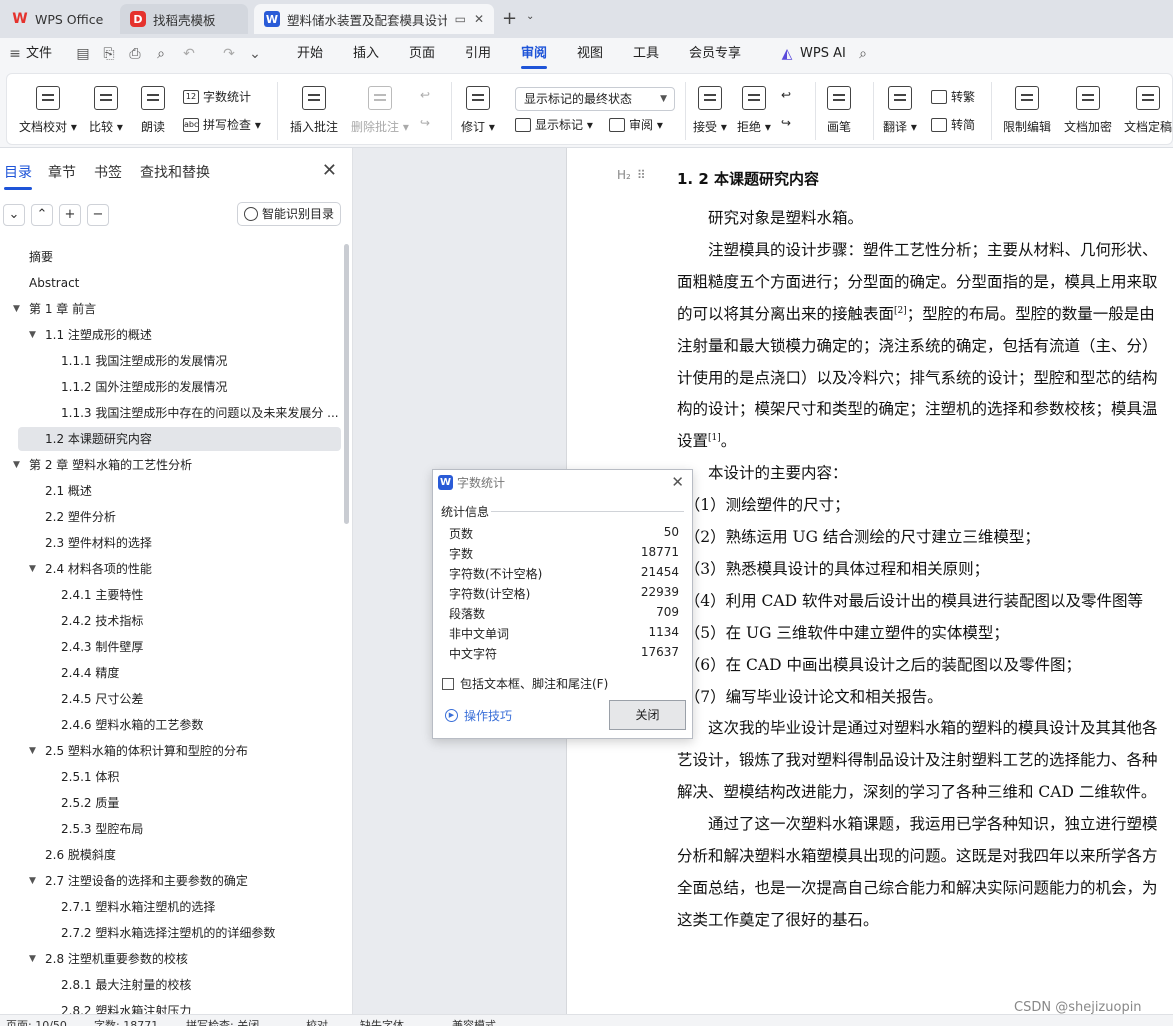 The image size is (1173, 1026). Describe the element at coordinates (534, 54) in the screenshot. I see `menu-review: 审阅` at that location.